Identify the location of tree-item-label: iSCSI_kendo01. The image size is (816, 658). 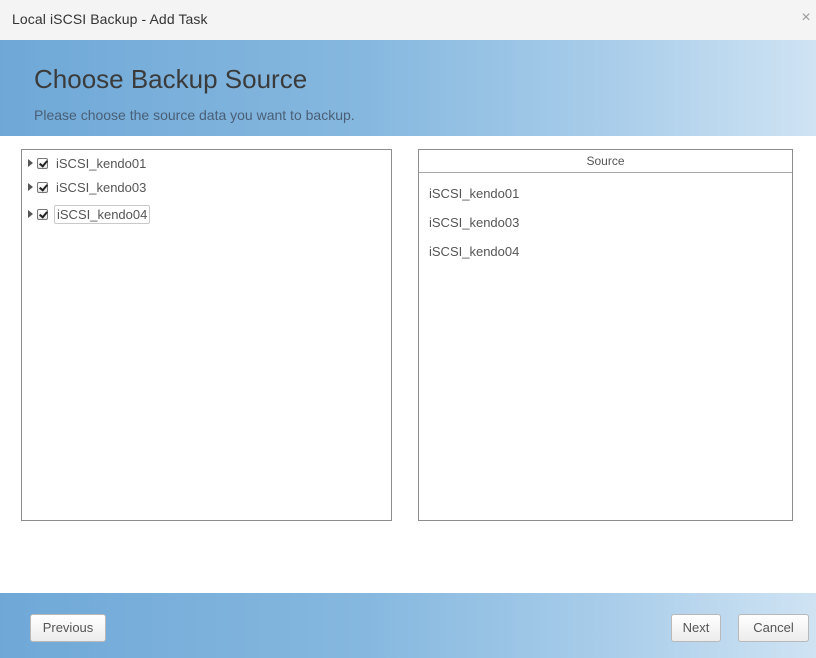
(101, 163).